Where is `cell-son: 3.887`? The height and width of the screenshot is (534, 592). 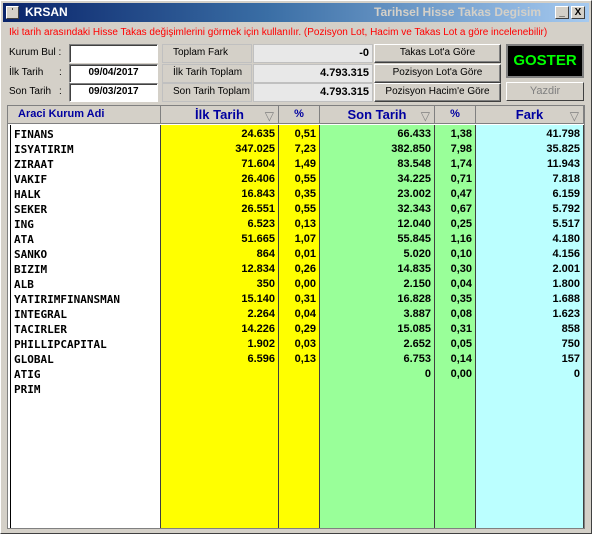 cell-son: 3.887 is located at coordinates (377, 314).